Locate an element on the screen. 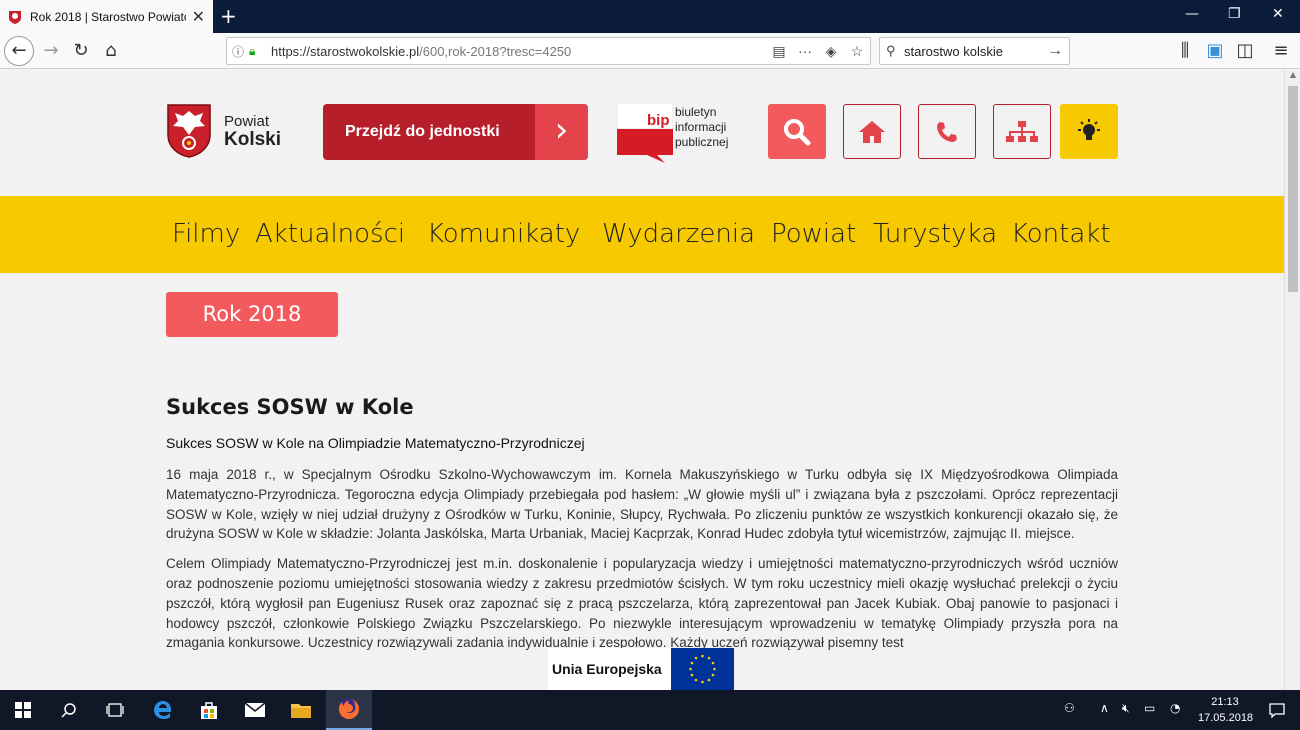  eu-flag-icon is located at coordinates (702, 669).